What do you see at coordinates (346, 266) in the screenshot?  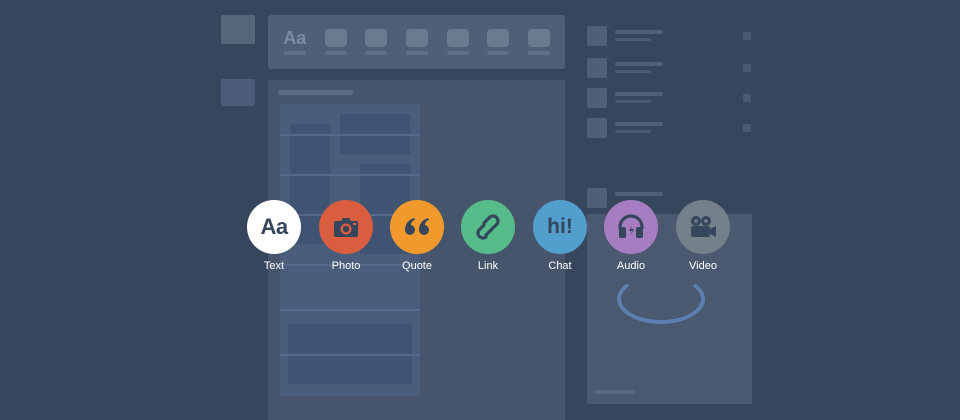 I see `post-type-label: Photo` at bounding box center [346, 266].